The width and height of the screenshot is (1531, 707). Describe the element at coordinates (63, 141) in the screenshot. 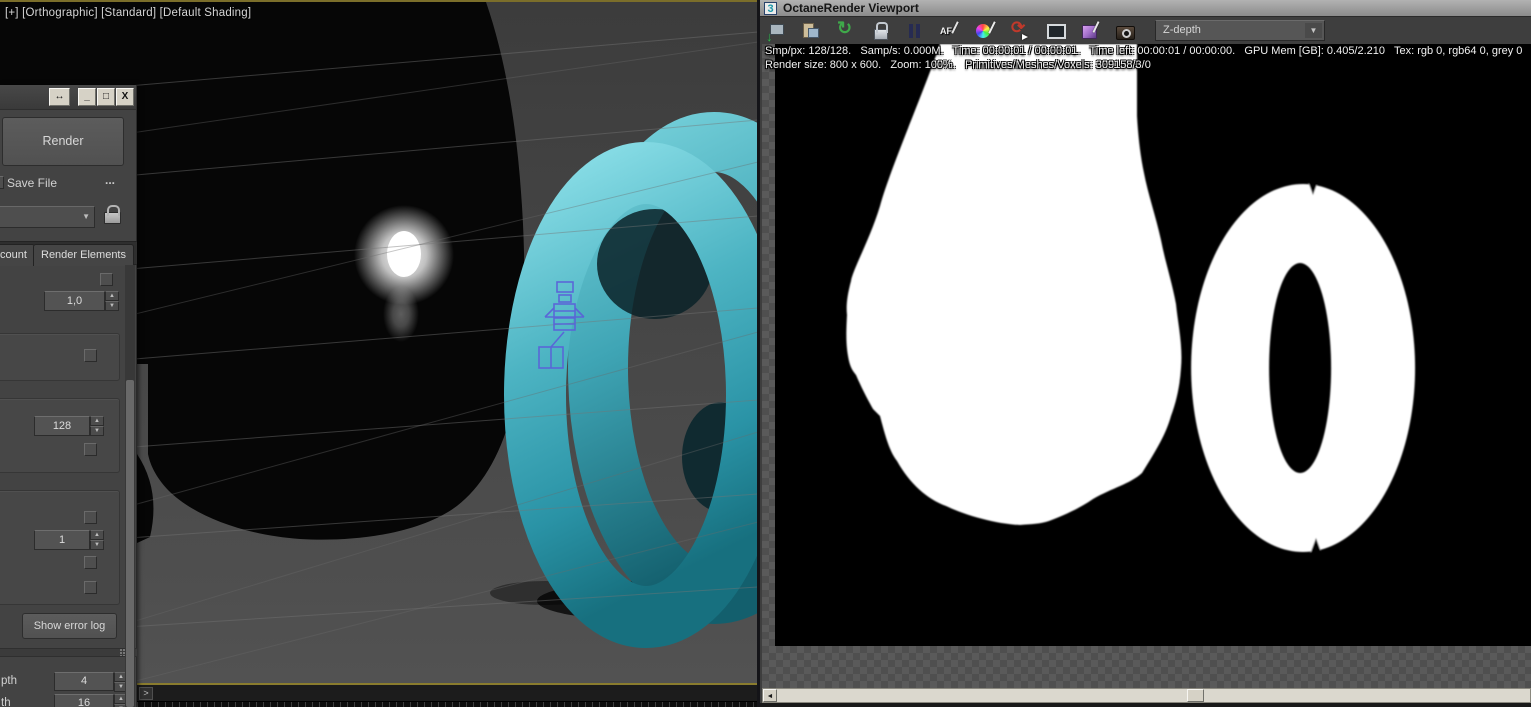

I see `render-button: Render` at that location.